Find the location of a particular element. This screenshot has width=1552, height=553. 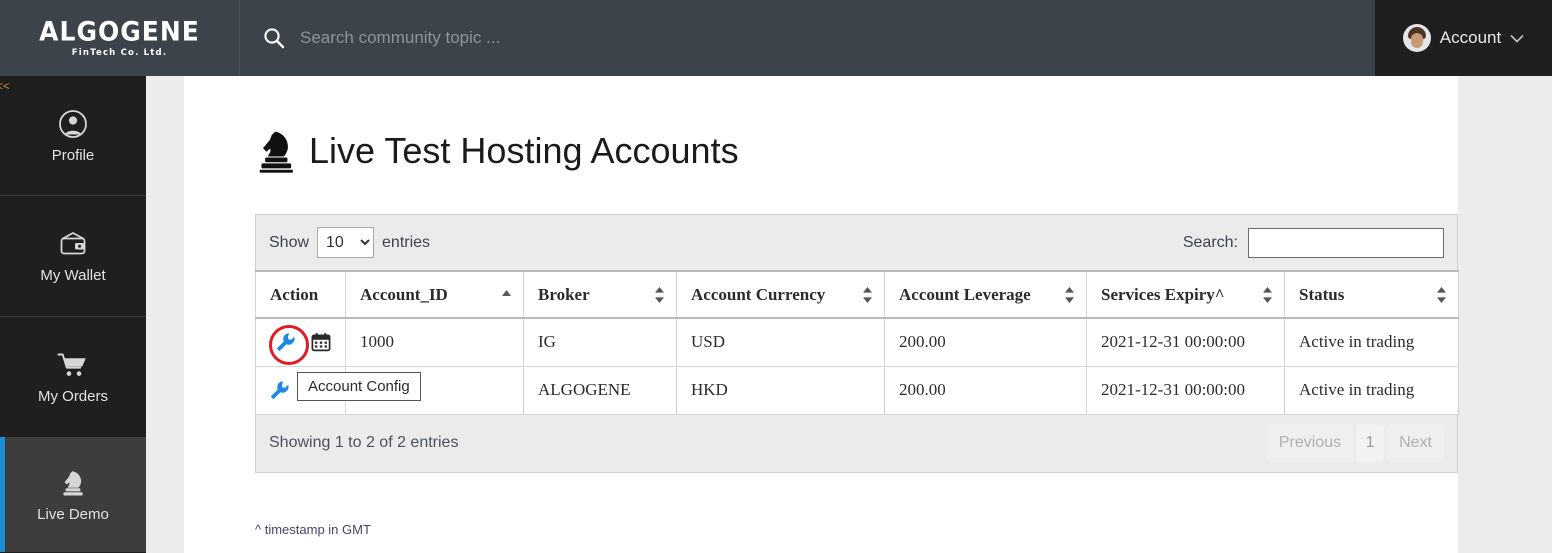

column-header-account-currency: Account Currency is located at coordinates (780, 294).